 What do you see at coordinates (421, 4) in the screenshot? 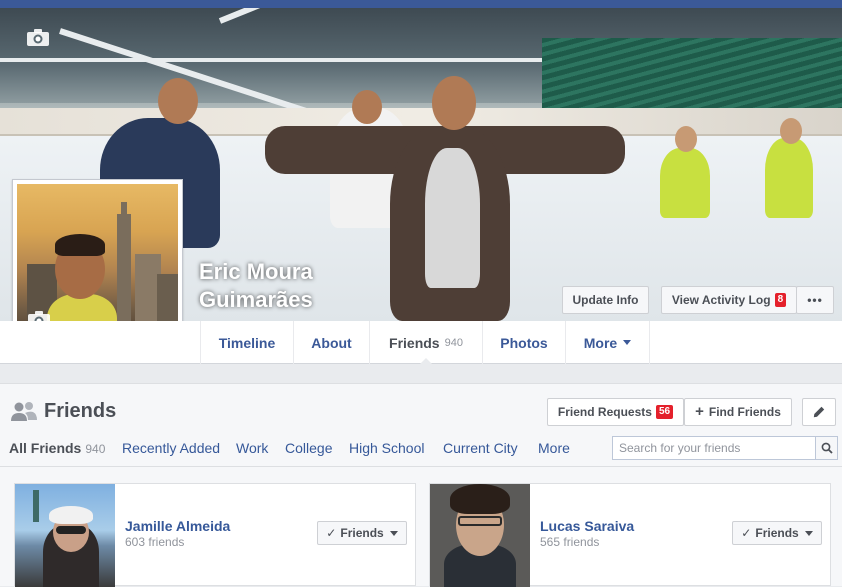
I see `top-bar` at bounding box center [421, 4].